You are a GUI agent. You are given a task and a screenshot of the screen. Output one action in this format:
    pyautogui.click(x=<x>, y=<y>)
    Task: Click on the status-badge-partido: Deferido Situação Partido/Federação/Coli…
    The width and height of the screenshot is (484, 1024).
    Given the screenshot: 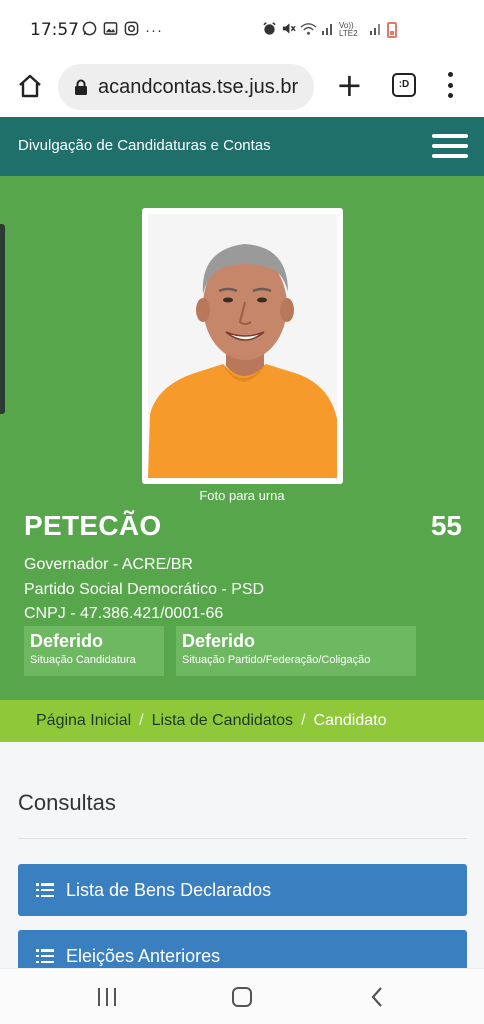 What is the action you would take?
    pyautogui.click(x=296, y=651)
    